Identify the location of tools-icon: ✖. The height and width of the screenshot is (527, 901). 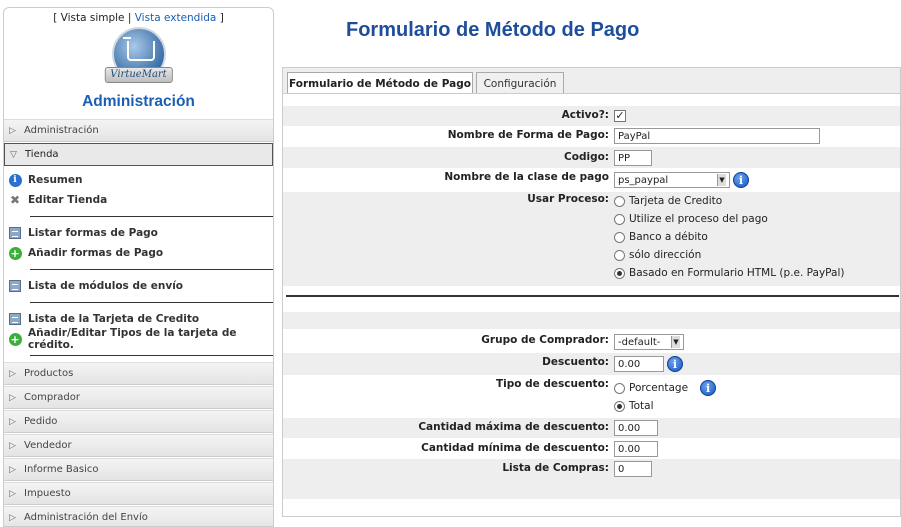
(15, 200).